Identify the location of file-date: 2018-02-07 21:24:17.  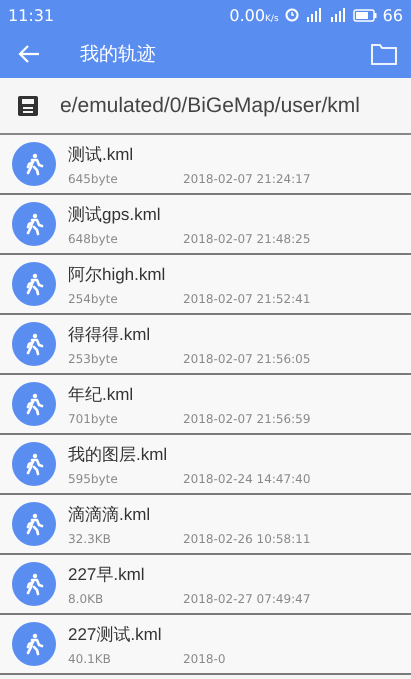
(246, 179).